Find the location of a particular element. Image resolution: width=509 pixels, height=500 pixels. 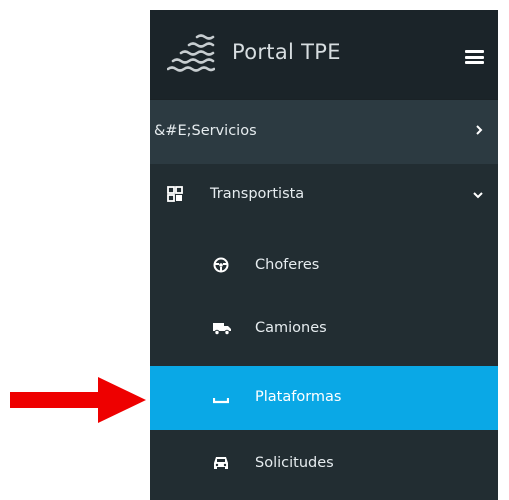

menu-item-label: Plataformas is located at coordinates (298, 397).